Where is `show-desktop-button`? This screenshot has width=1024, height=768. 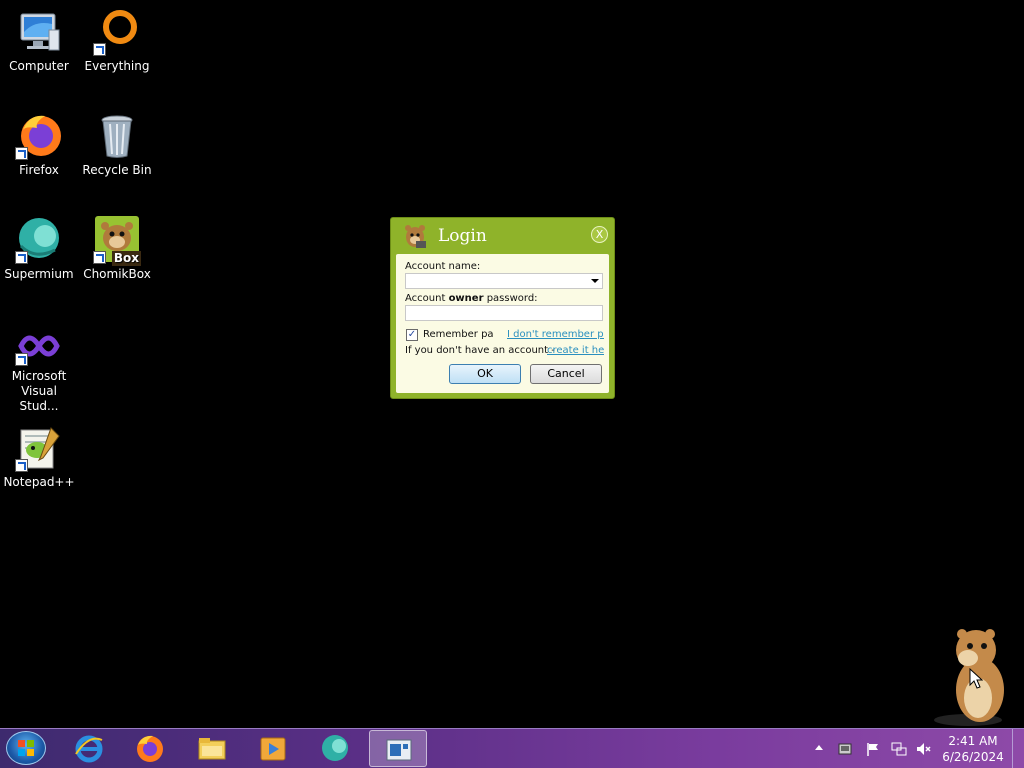
show-desktop-button is located at coordinates (1018, 748).